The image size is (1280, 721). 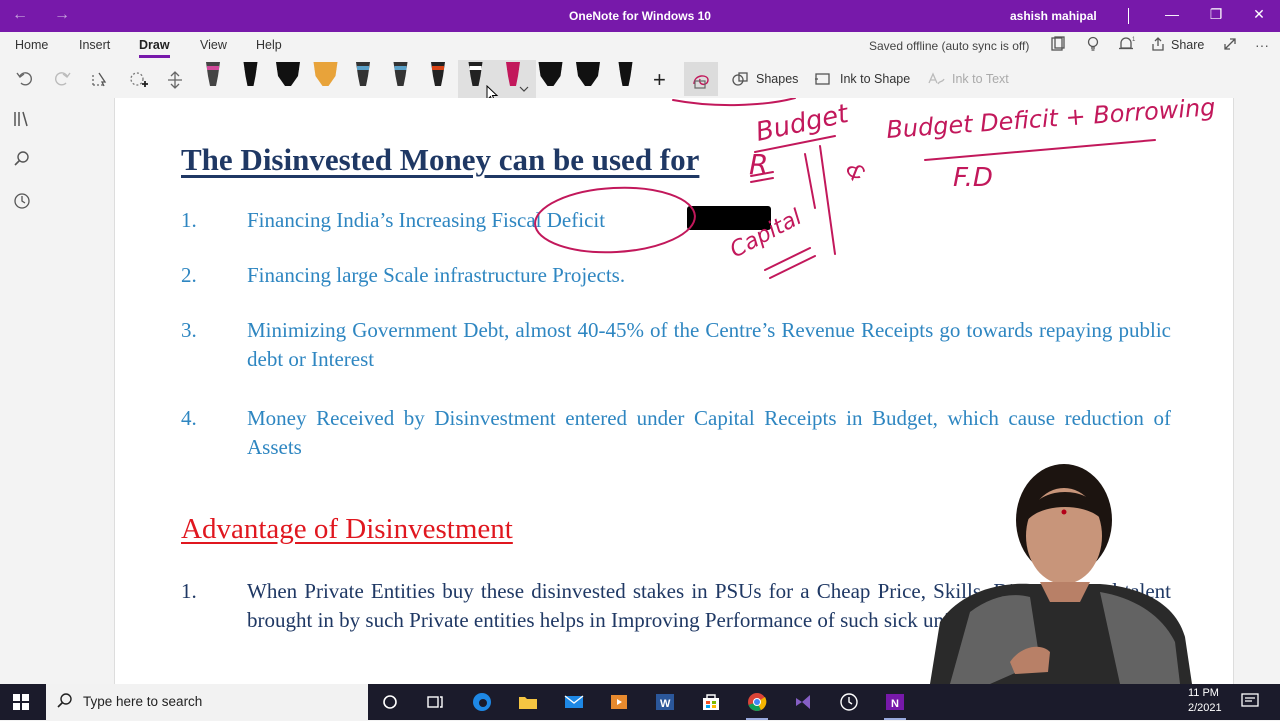 What do you see at coordinates (143, 701) in the screenshot?
I see `search-placeholder: Type here to search` at bounding box center [143, 701].